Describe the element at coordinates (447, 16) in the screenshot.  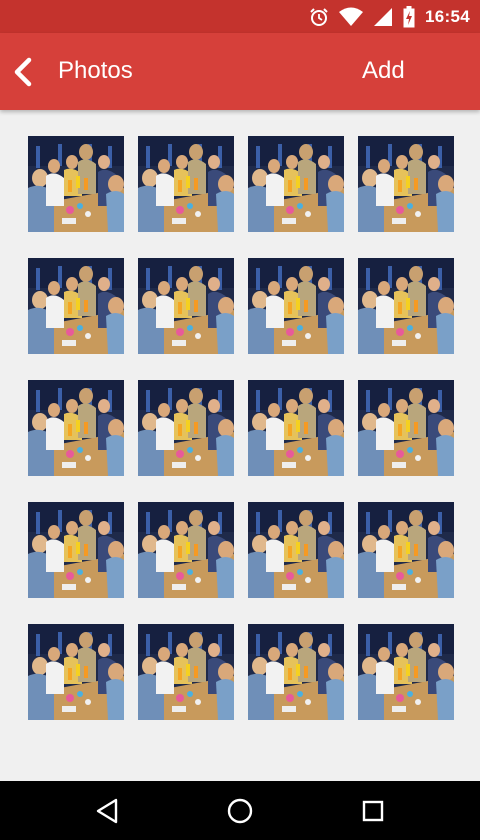
I see `status-time: 16:54` at that location.